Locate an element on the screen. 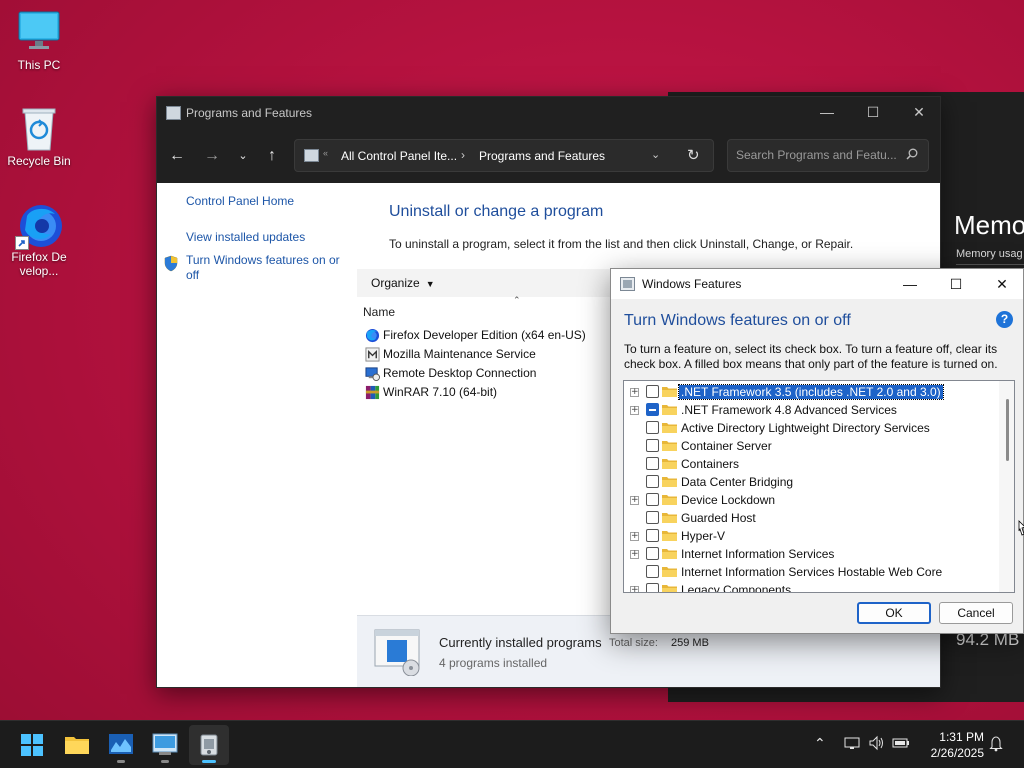  taskbar: ⌃ 1:31 PM 2/26/2025 is located at coordinates (512, 744).